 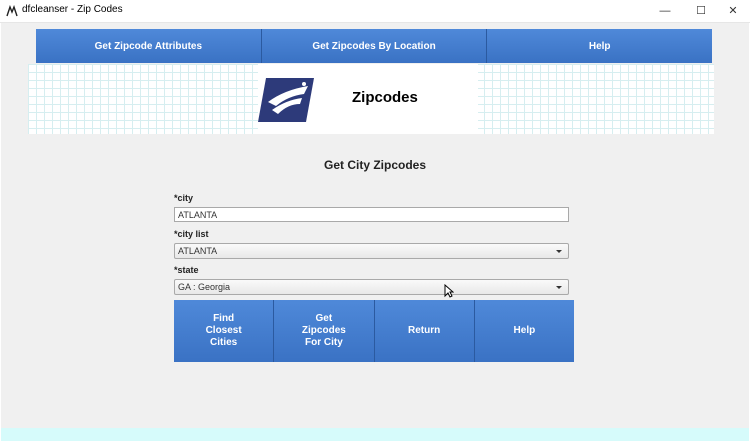 I want to click on usps-logo-icon, so click(x=287, y=100).